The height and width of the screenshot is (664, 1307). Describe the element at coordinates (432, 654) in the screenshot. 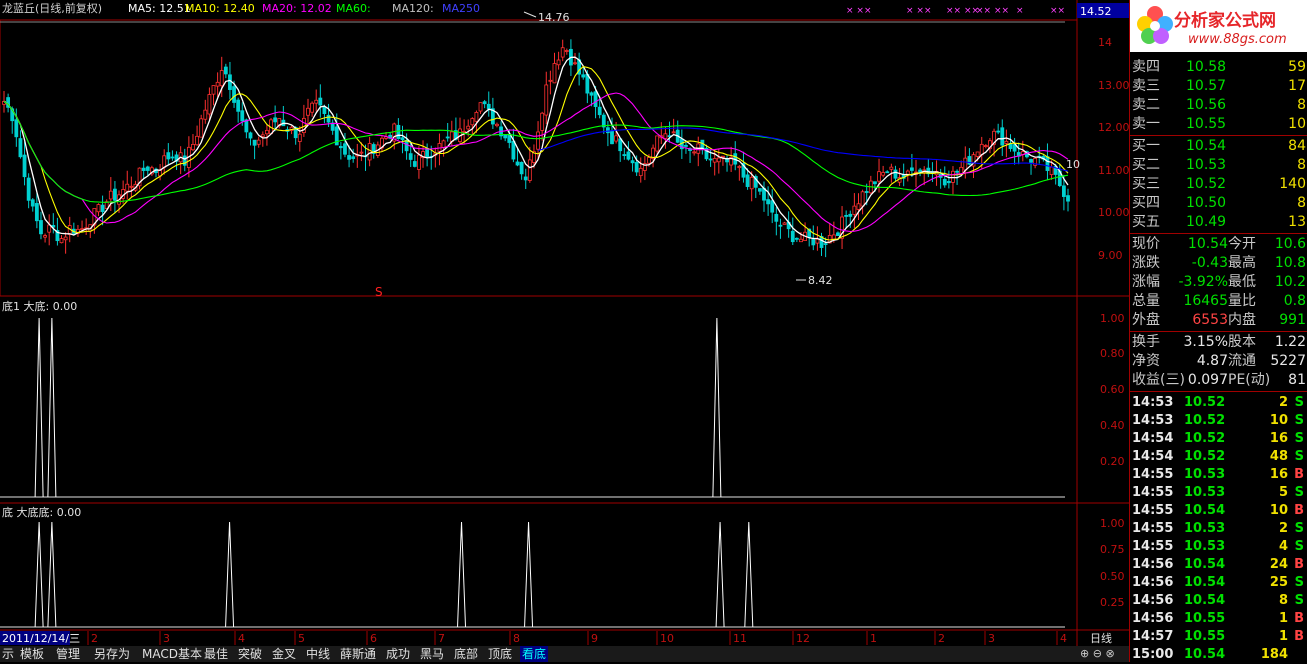

I see `toolbar-button: 黑马` at that location.